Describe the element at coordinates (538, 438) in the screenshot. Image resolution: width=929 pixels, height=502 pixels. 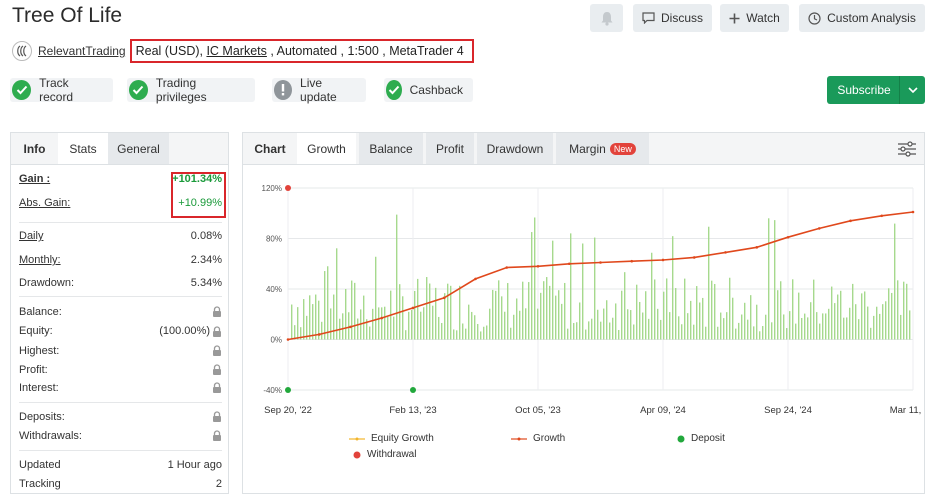
I see `legend-growth: Growth` at that location.